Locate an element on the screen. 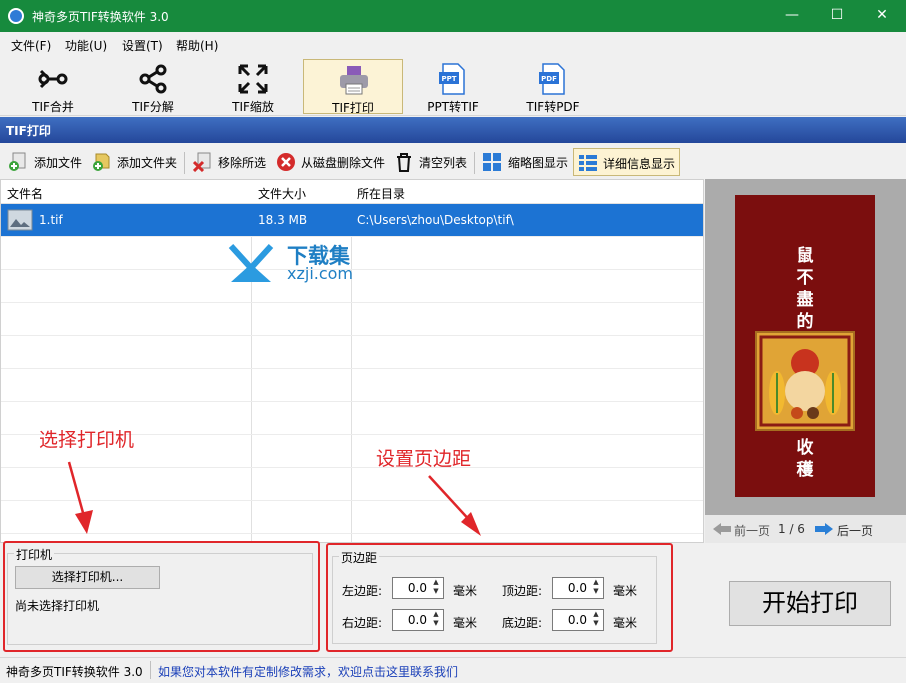 The height and width of the screenshot is (683, 906). menu-file: 文件(F) is located at coordinates (31, 45).